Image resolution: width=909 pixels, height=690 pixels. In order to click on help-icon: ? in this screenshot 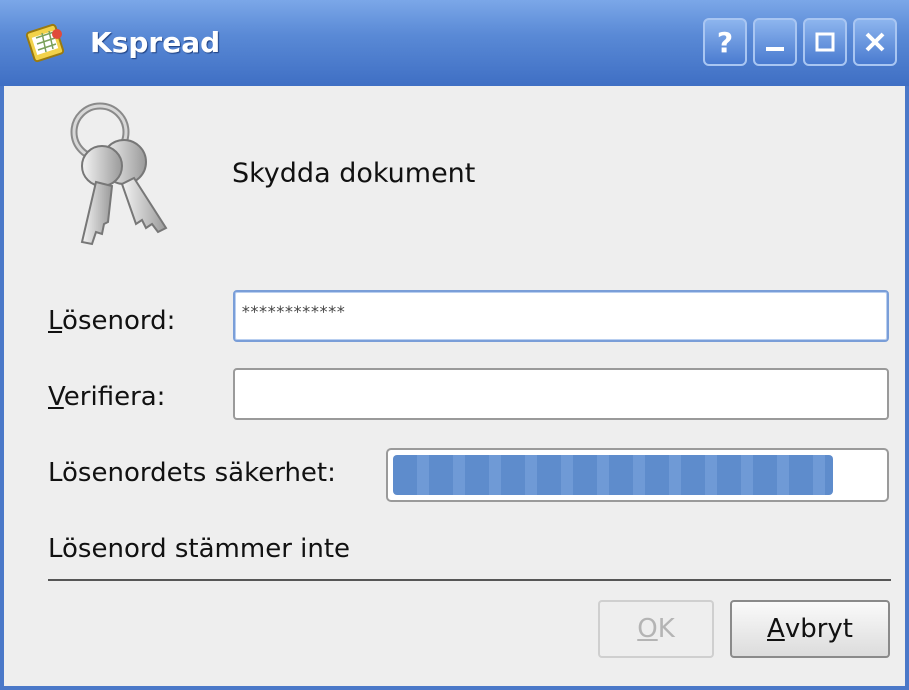, I will do `click(725, 42)`.